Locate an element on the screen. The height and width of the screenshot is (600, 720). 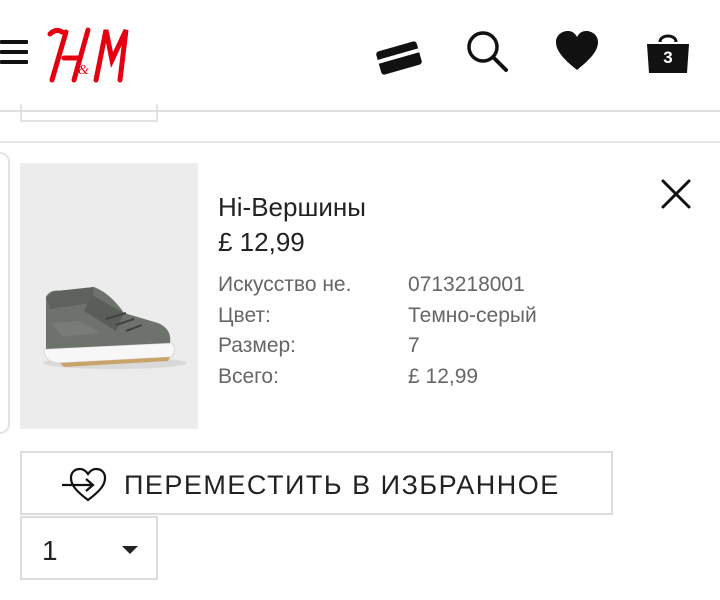
move-to-favourites-label: ПЕРЕМЕСТИТЬ В ИЗБРАННОЕ is located at coordinates (342, 485).